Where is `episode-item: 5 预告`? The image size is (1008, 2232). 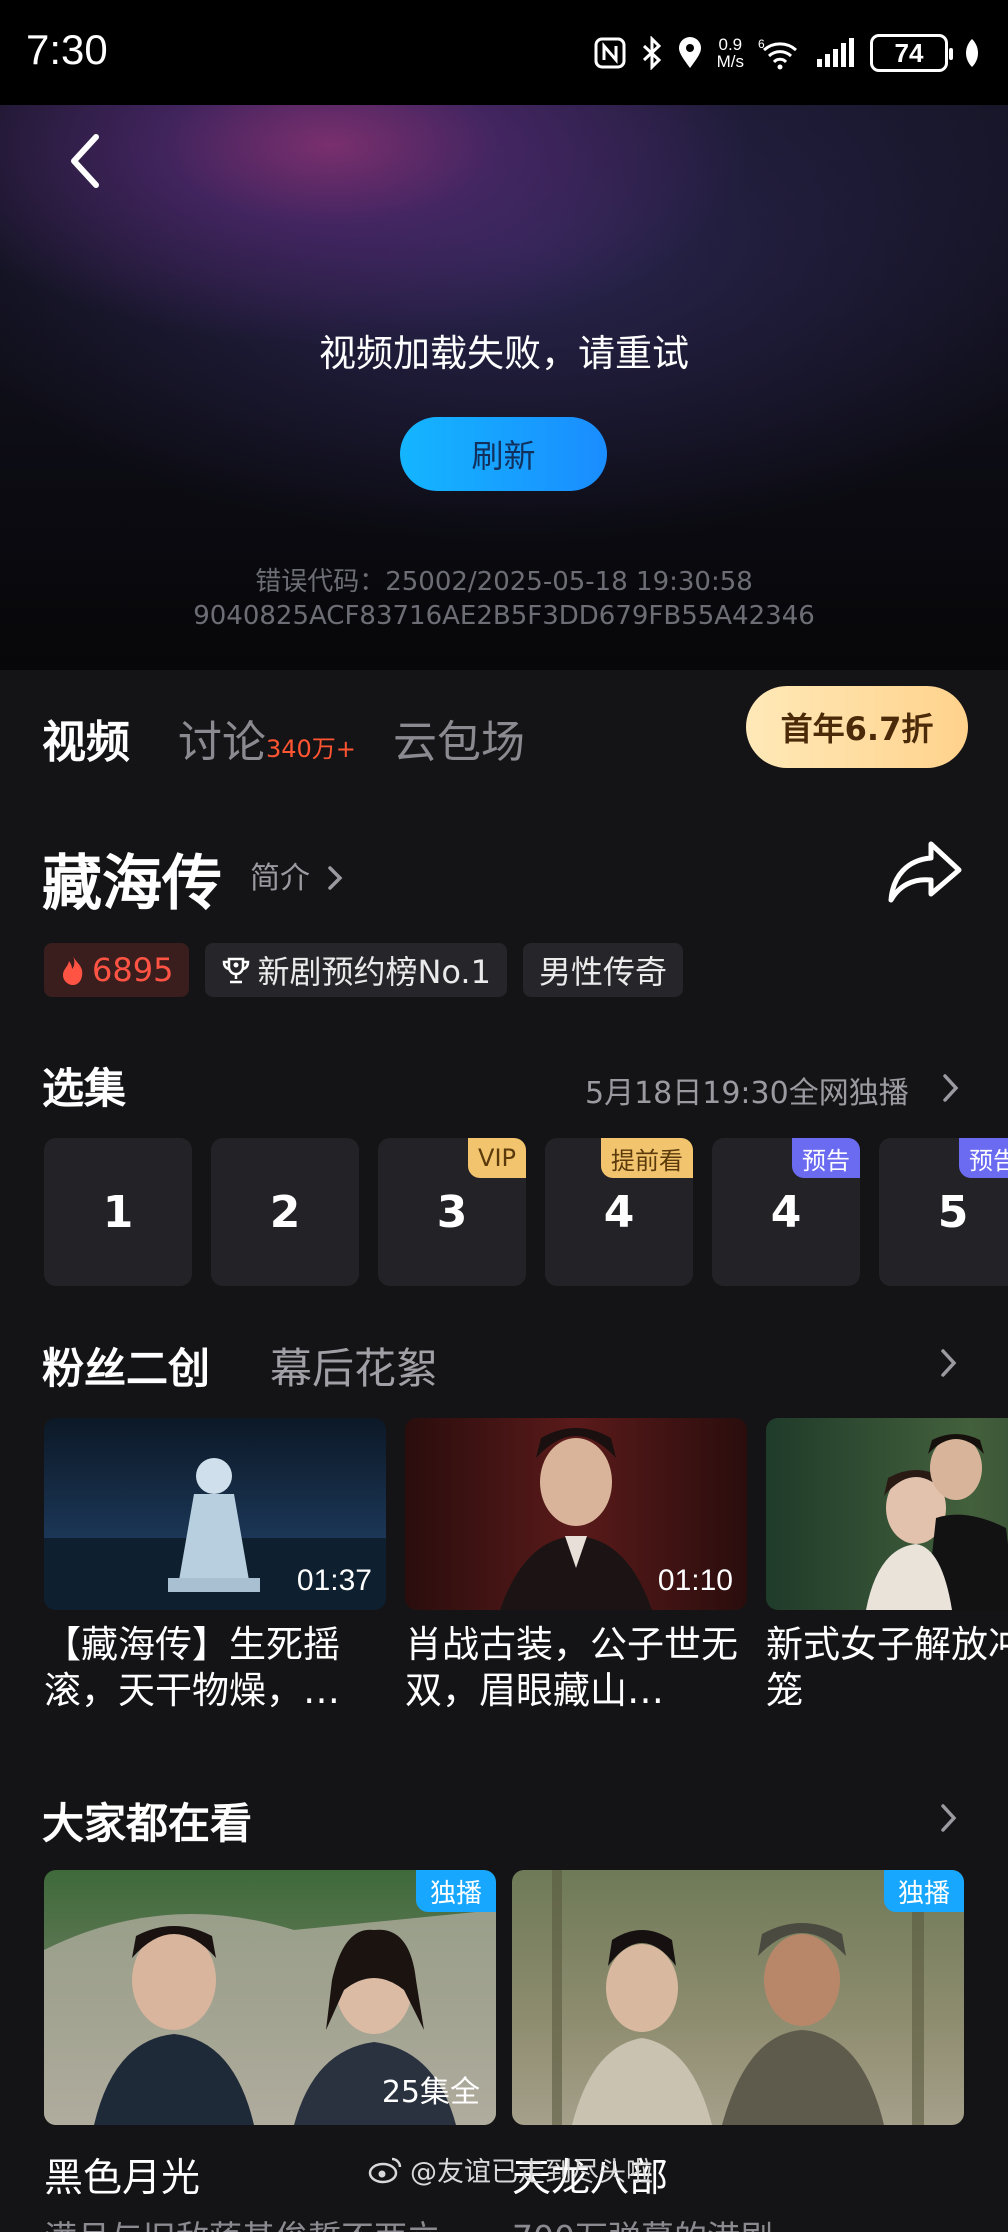
episode-item: 5 预告 is located at coordinates (943, 1212).